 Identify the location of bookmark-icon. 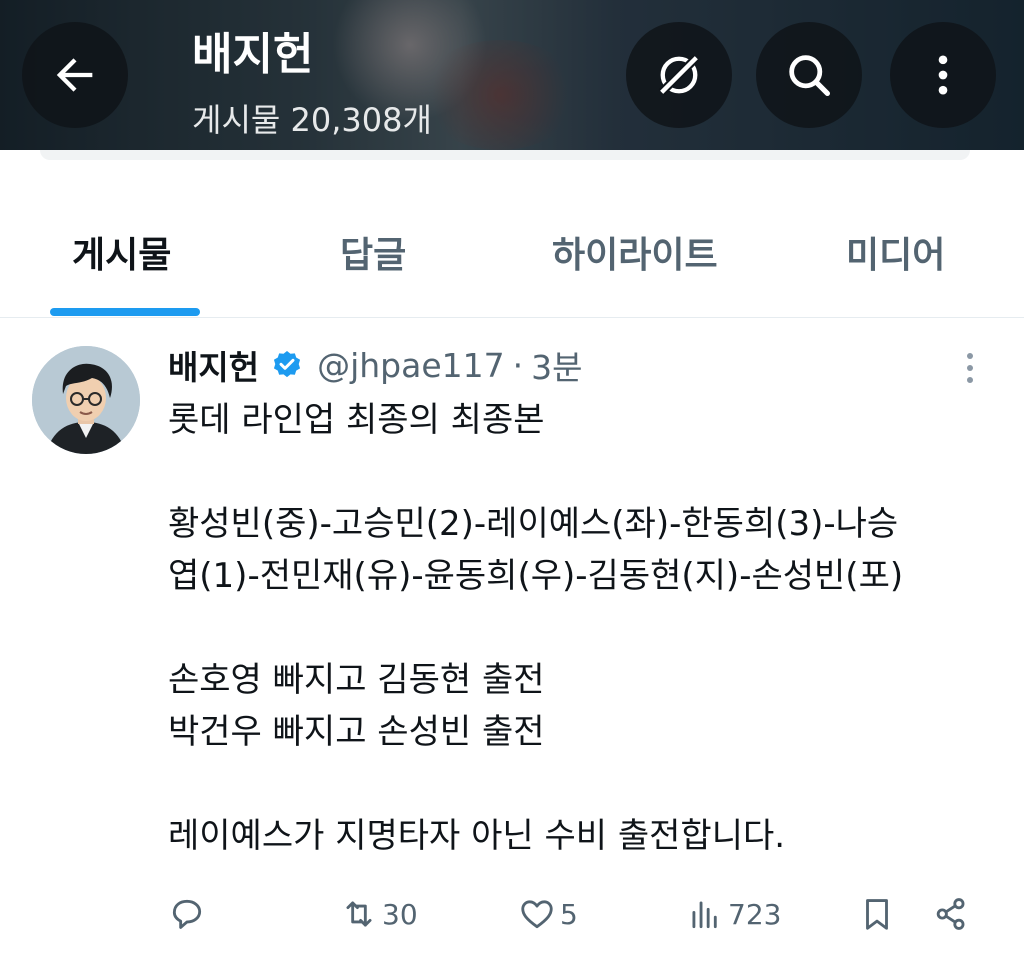
(877, 914).